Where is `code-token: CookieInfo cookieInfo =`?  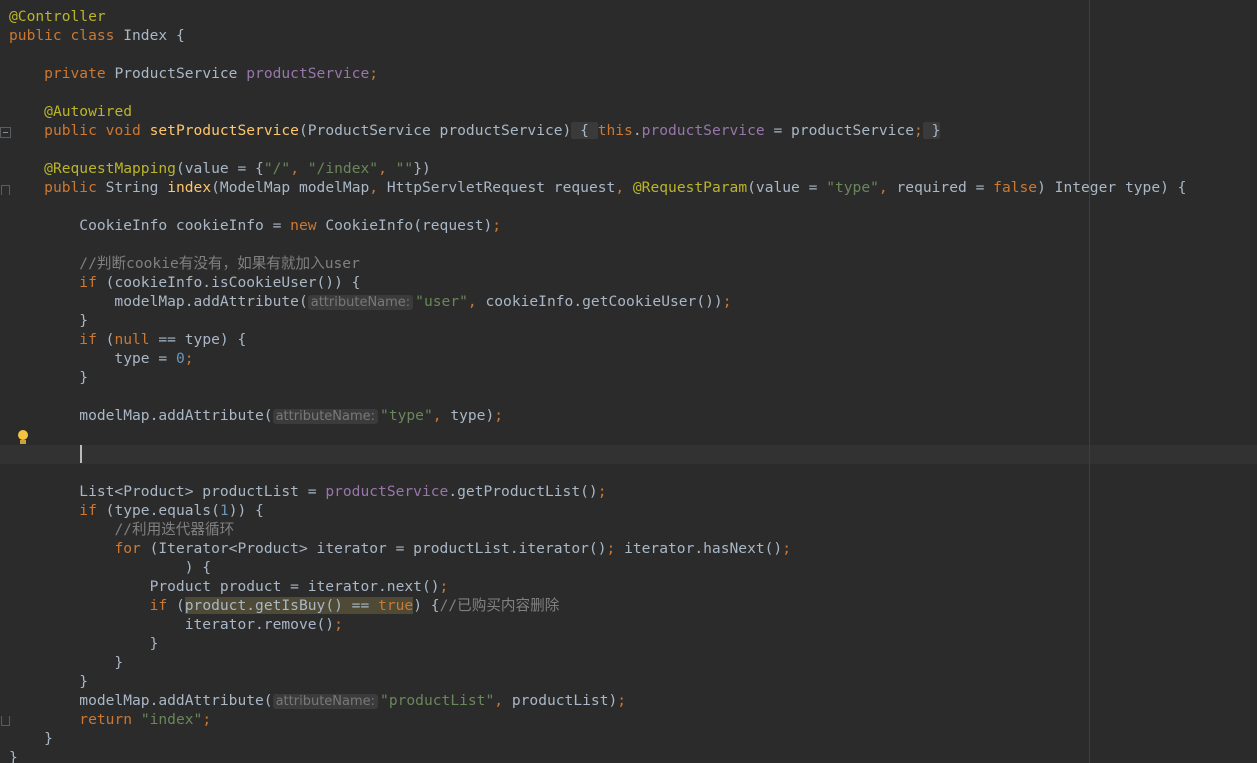 code-token: CookieInfo cookieInfo = is located at coordinates (150, 225).